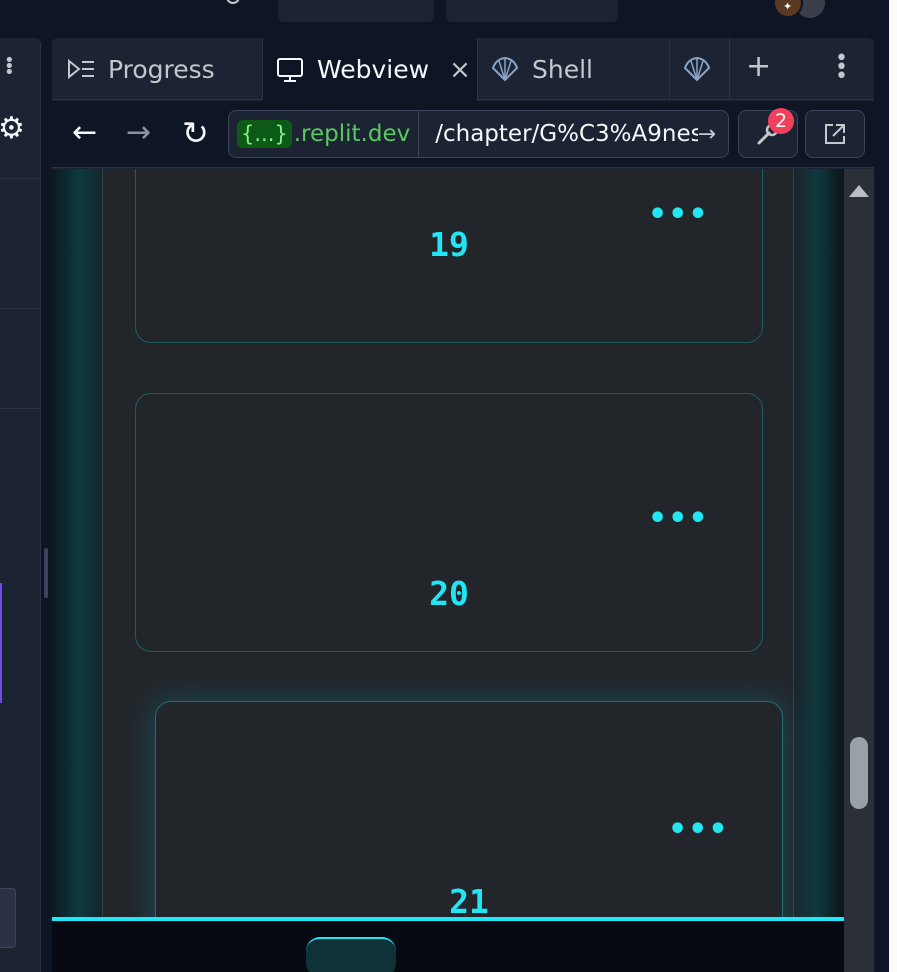 Image resolution: width=897 pixels, height=972 pixels. What do you see at coordinates (449, 593) in the screenshot?
I see `chapter-number: 20` at bounding box center [449, 593].